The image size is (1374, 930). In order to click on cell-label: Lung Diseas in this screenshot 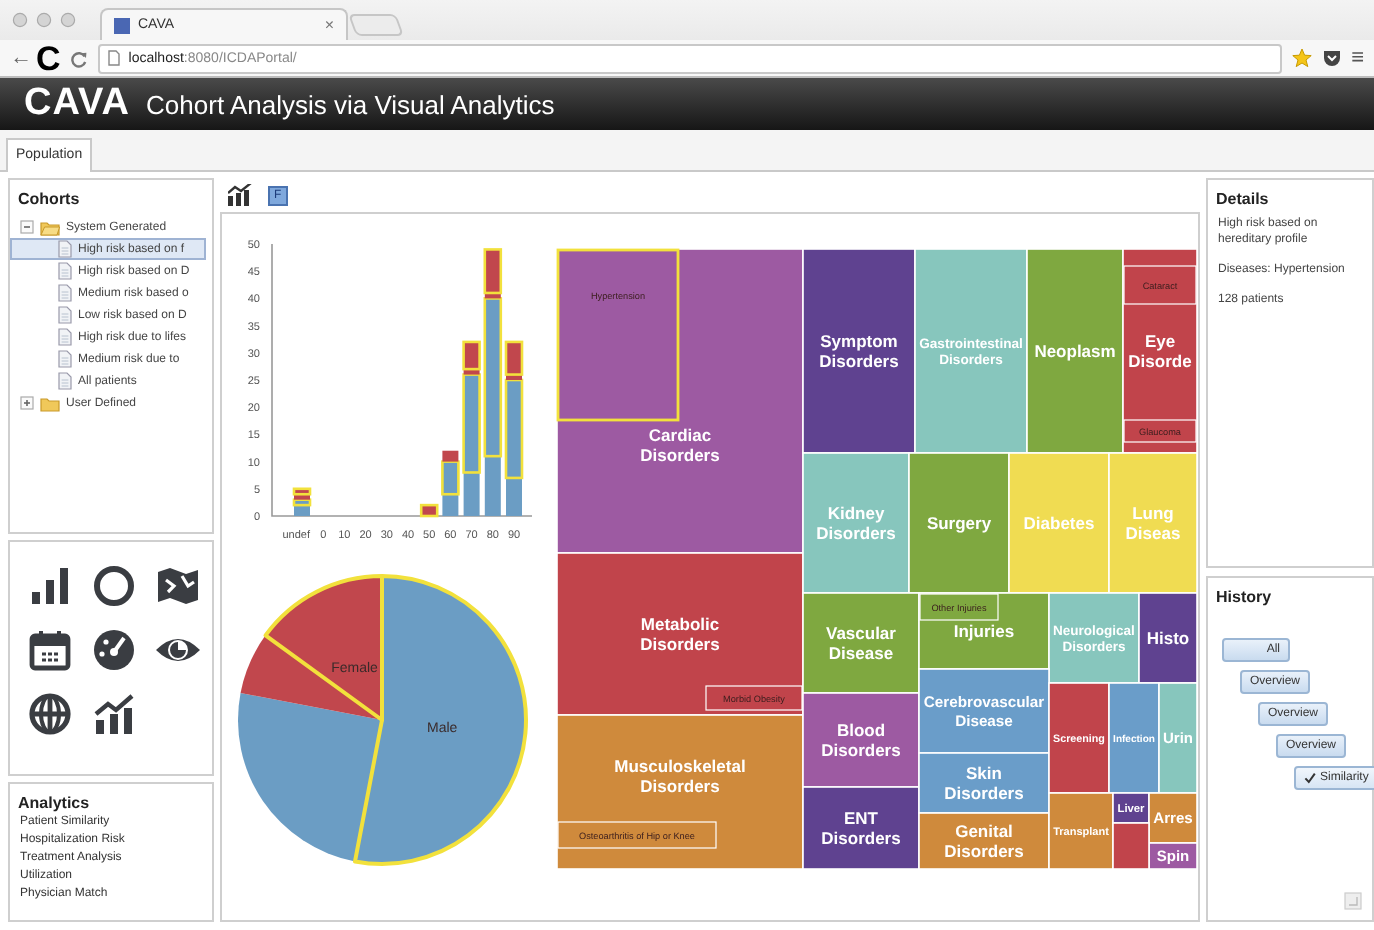, I will do `click(1153, 523)`.